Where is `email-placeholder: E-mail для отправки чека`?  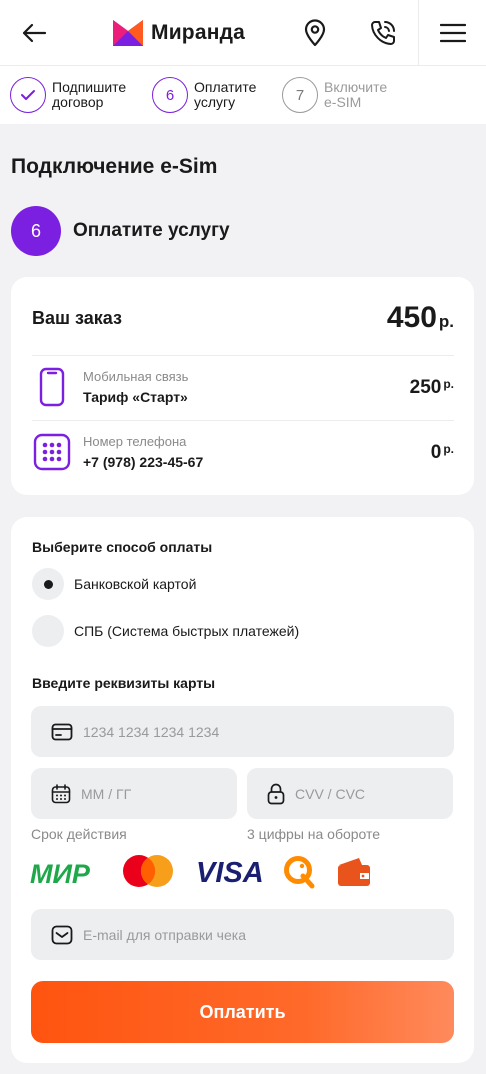 email-placeholder: E-mail для отправки чека is located at coordinates (164, 934).